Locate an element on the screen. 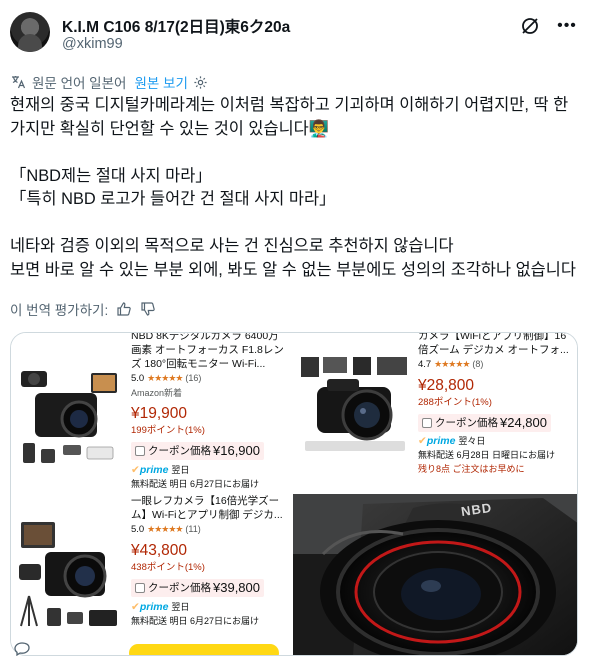 The width and height of the screenshot is (590, 656). coupon-price: ¥16,900 is located at coordinates (236, 450).